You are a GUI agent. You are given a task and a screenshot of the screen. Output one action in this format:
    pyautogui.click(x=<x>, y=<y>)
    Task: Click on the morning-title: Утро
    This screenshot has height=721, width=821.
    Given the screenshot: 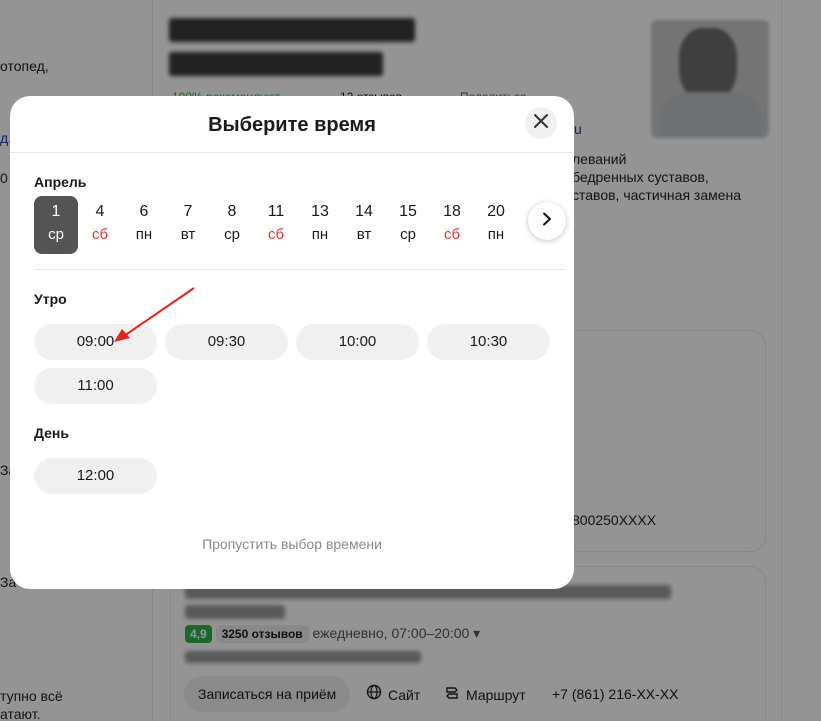 What is the action you would take?
    pyautogui.click(x=50, y=299)
    